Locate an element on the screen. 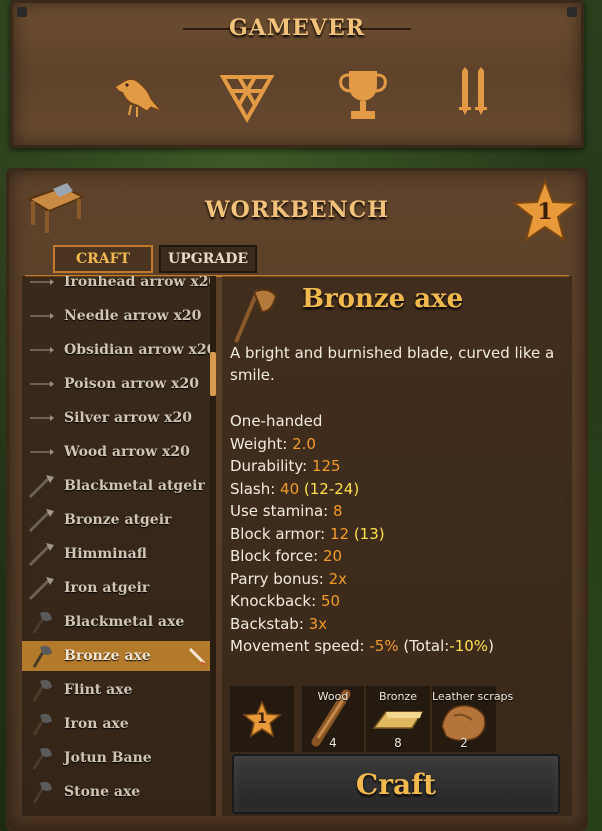 This screenshot has width=602, height=831. recipe-list-item: Iron atgeir is located at coordinates (117, 588).